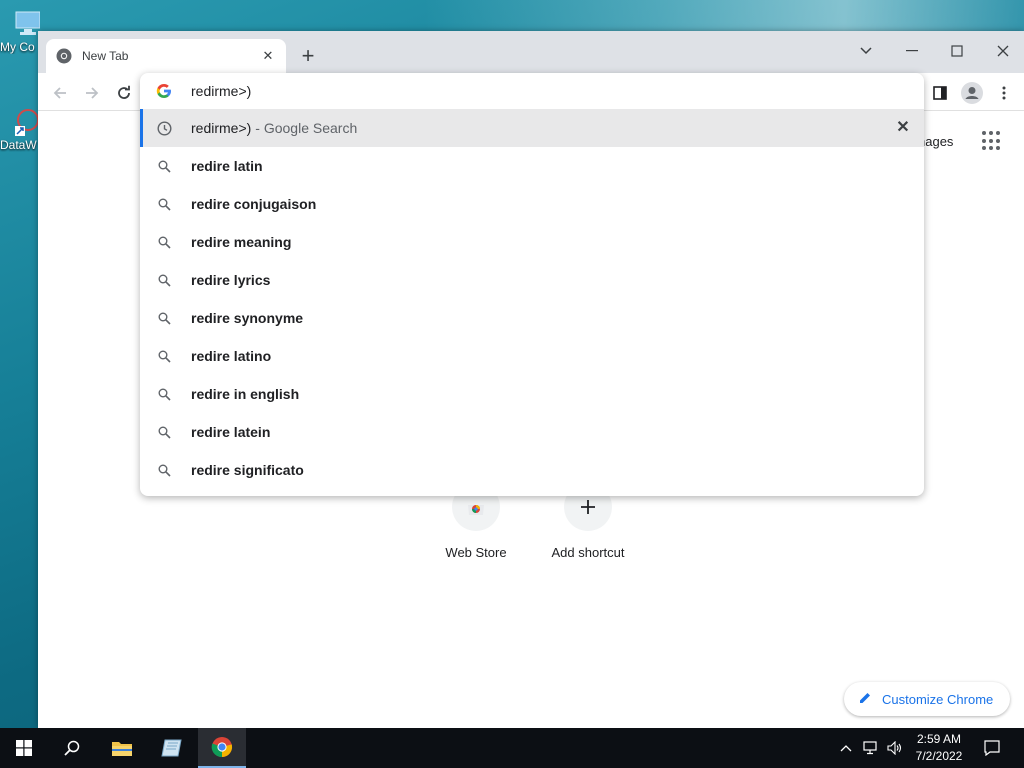 Image resolution: width=1024 pixels, height=768 pixels. I want to click on minimize-icon, so click(912, 51).